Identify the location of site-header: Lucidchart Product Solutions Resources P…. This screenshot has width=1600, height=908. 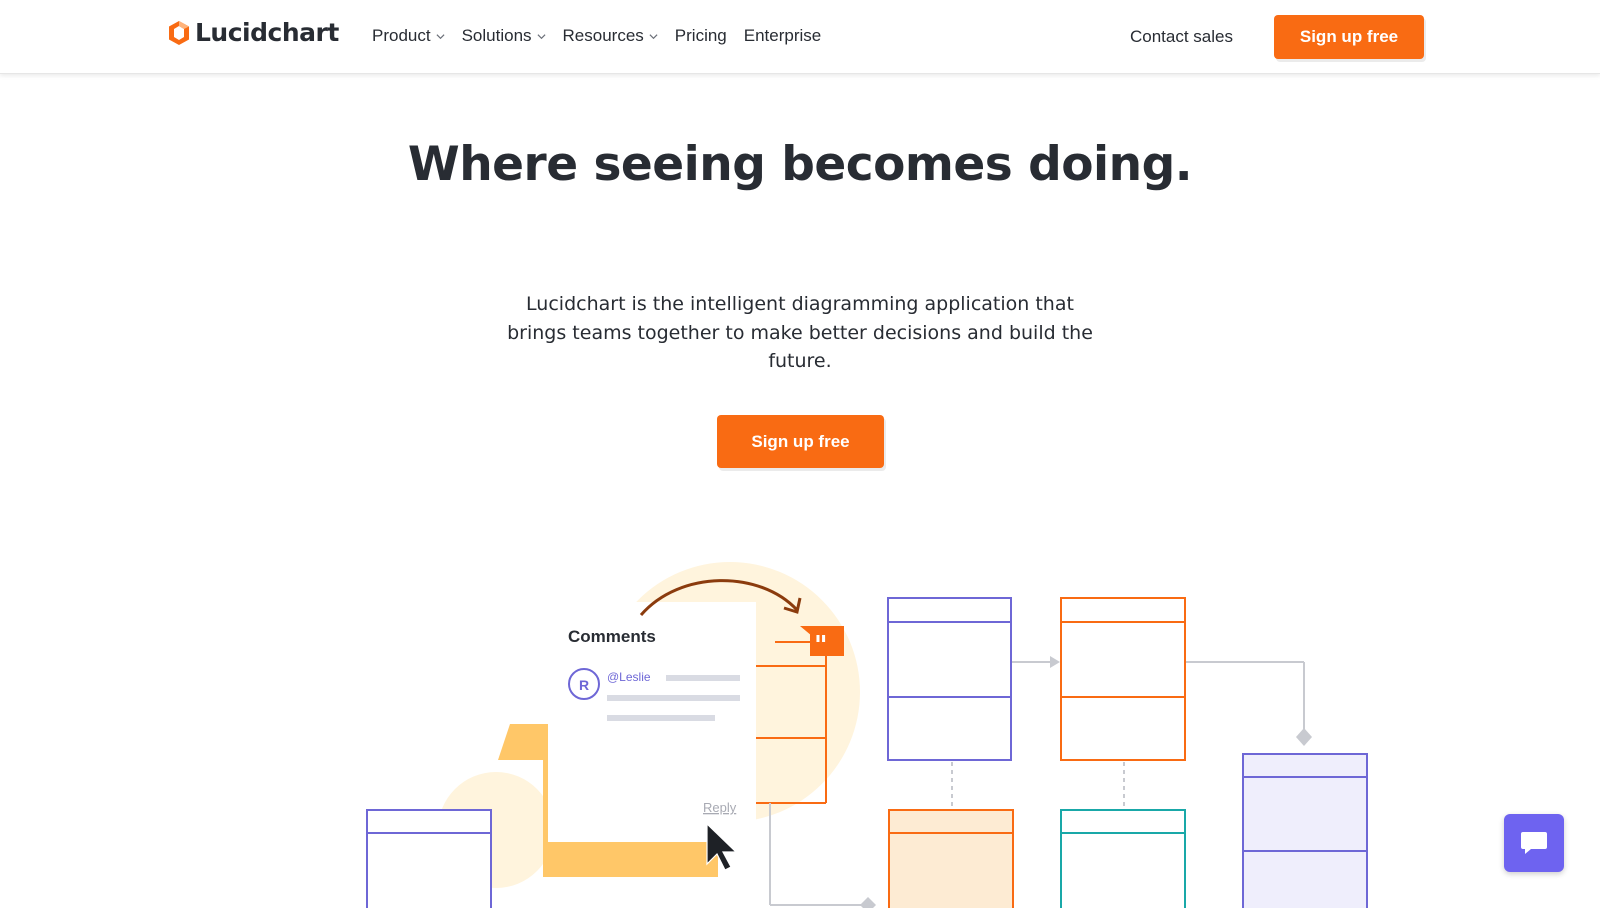
(800, 37).